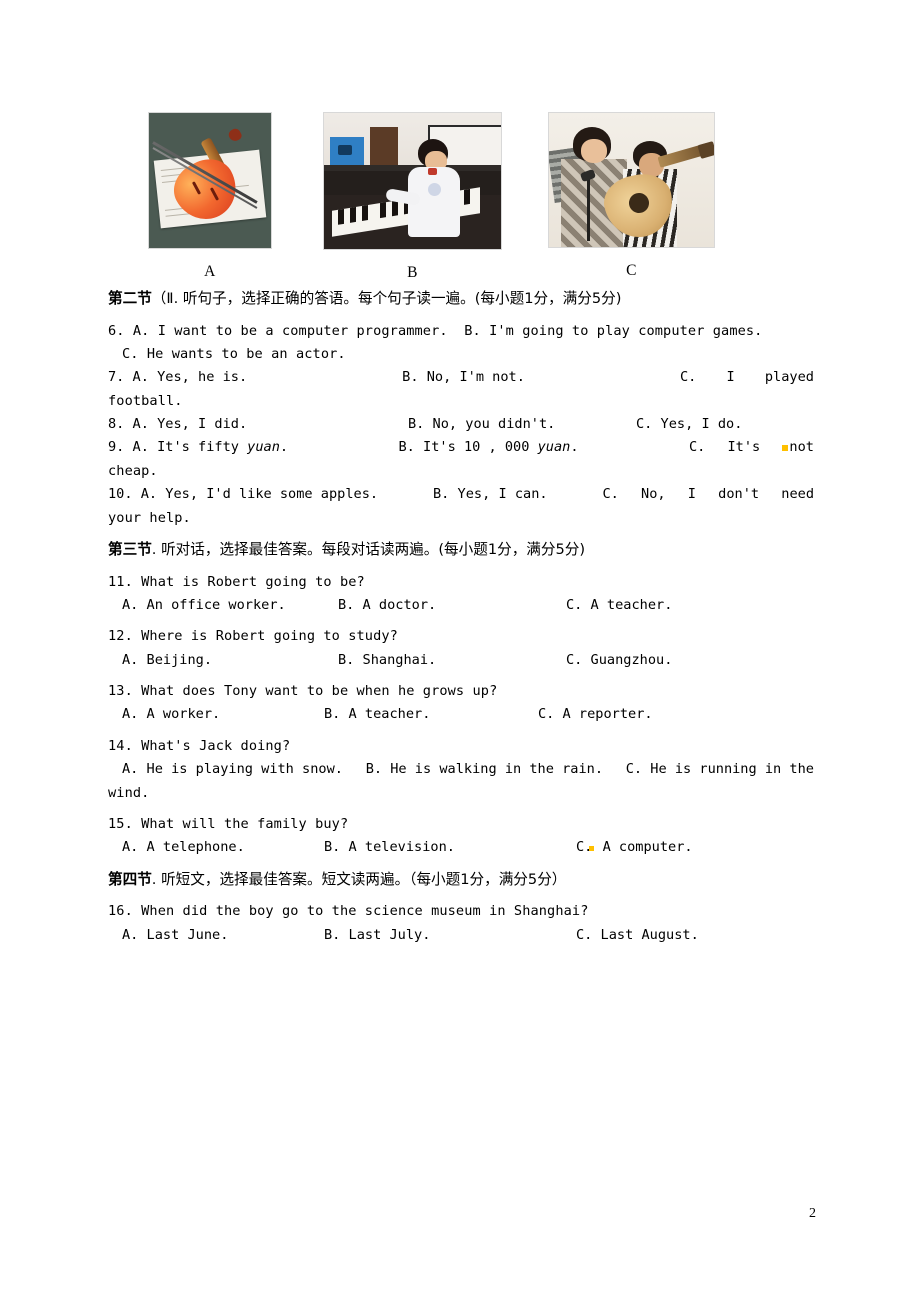 This screenshot has height=1302, width=920. I want to click on section-heading-second: 第二节（Ⅱ. 听句子，选择正确的答语。每个句子读一遍。(每小题1分，满分5分), so click(461, 299).